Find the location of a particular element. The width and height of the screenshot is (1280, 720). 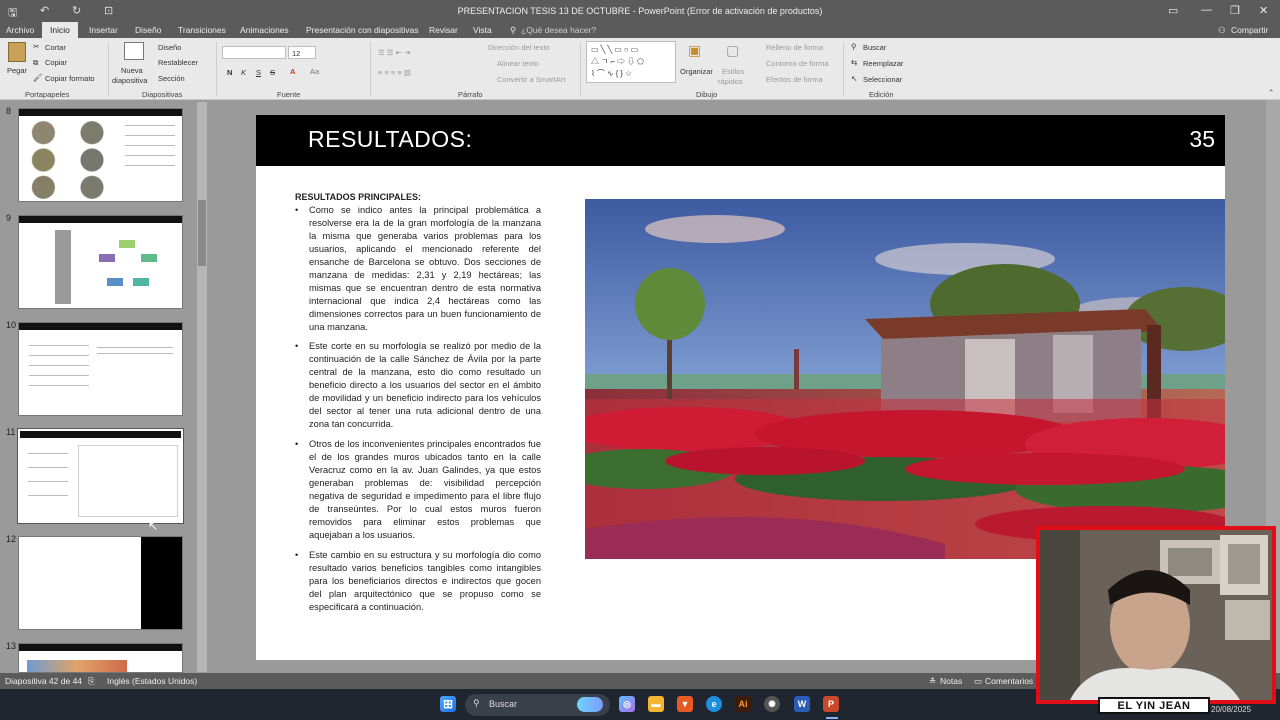

text-direction-button: Dirección del texto is located at coordinates (519, 47).